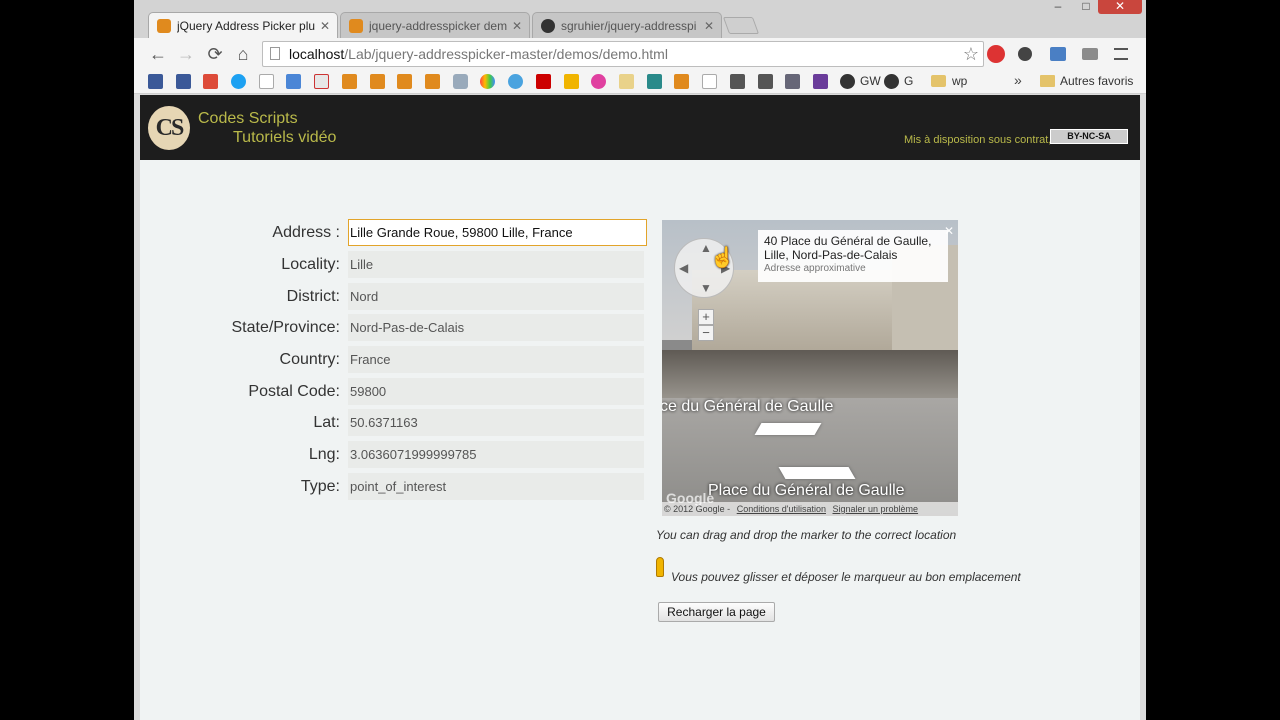  What do you see at coordinates (515, 81) in the screenshot?
I see `globe-bookmark-icon` at bounding box center [515, 81].